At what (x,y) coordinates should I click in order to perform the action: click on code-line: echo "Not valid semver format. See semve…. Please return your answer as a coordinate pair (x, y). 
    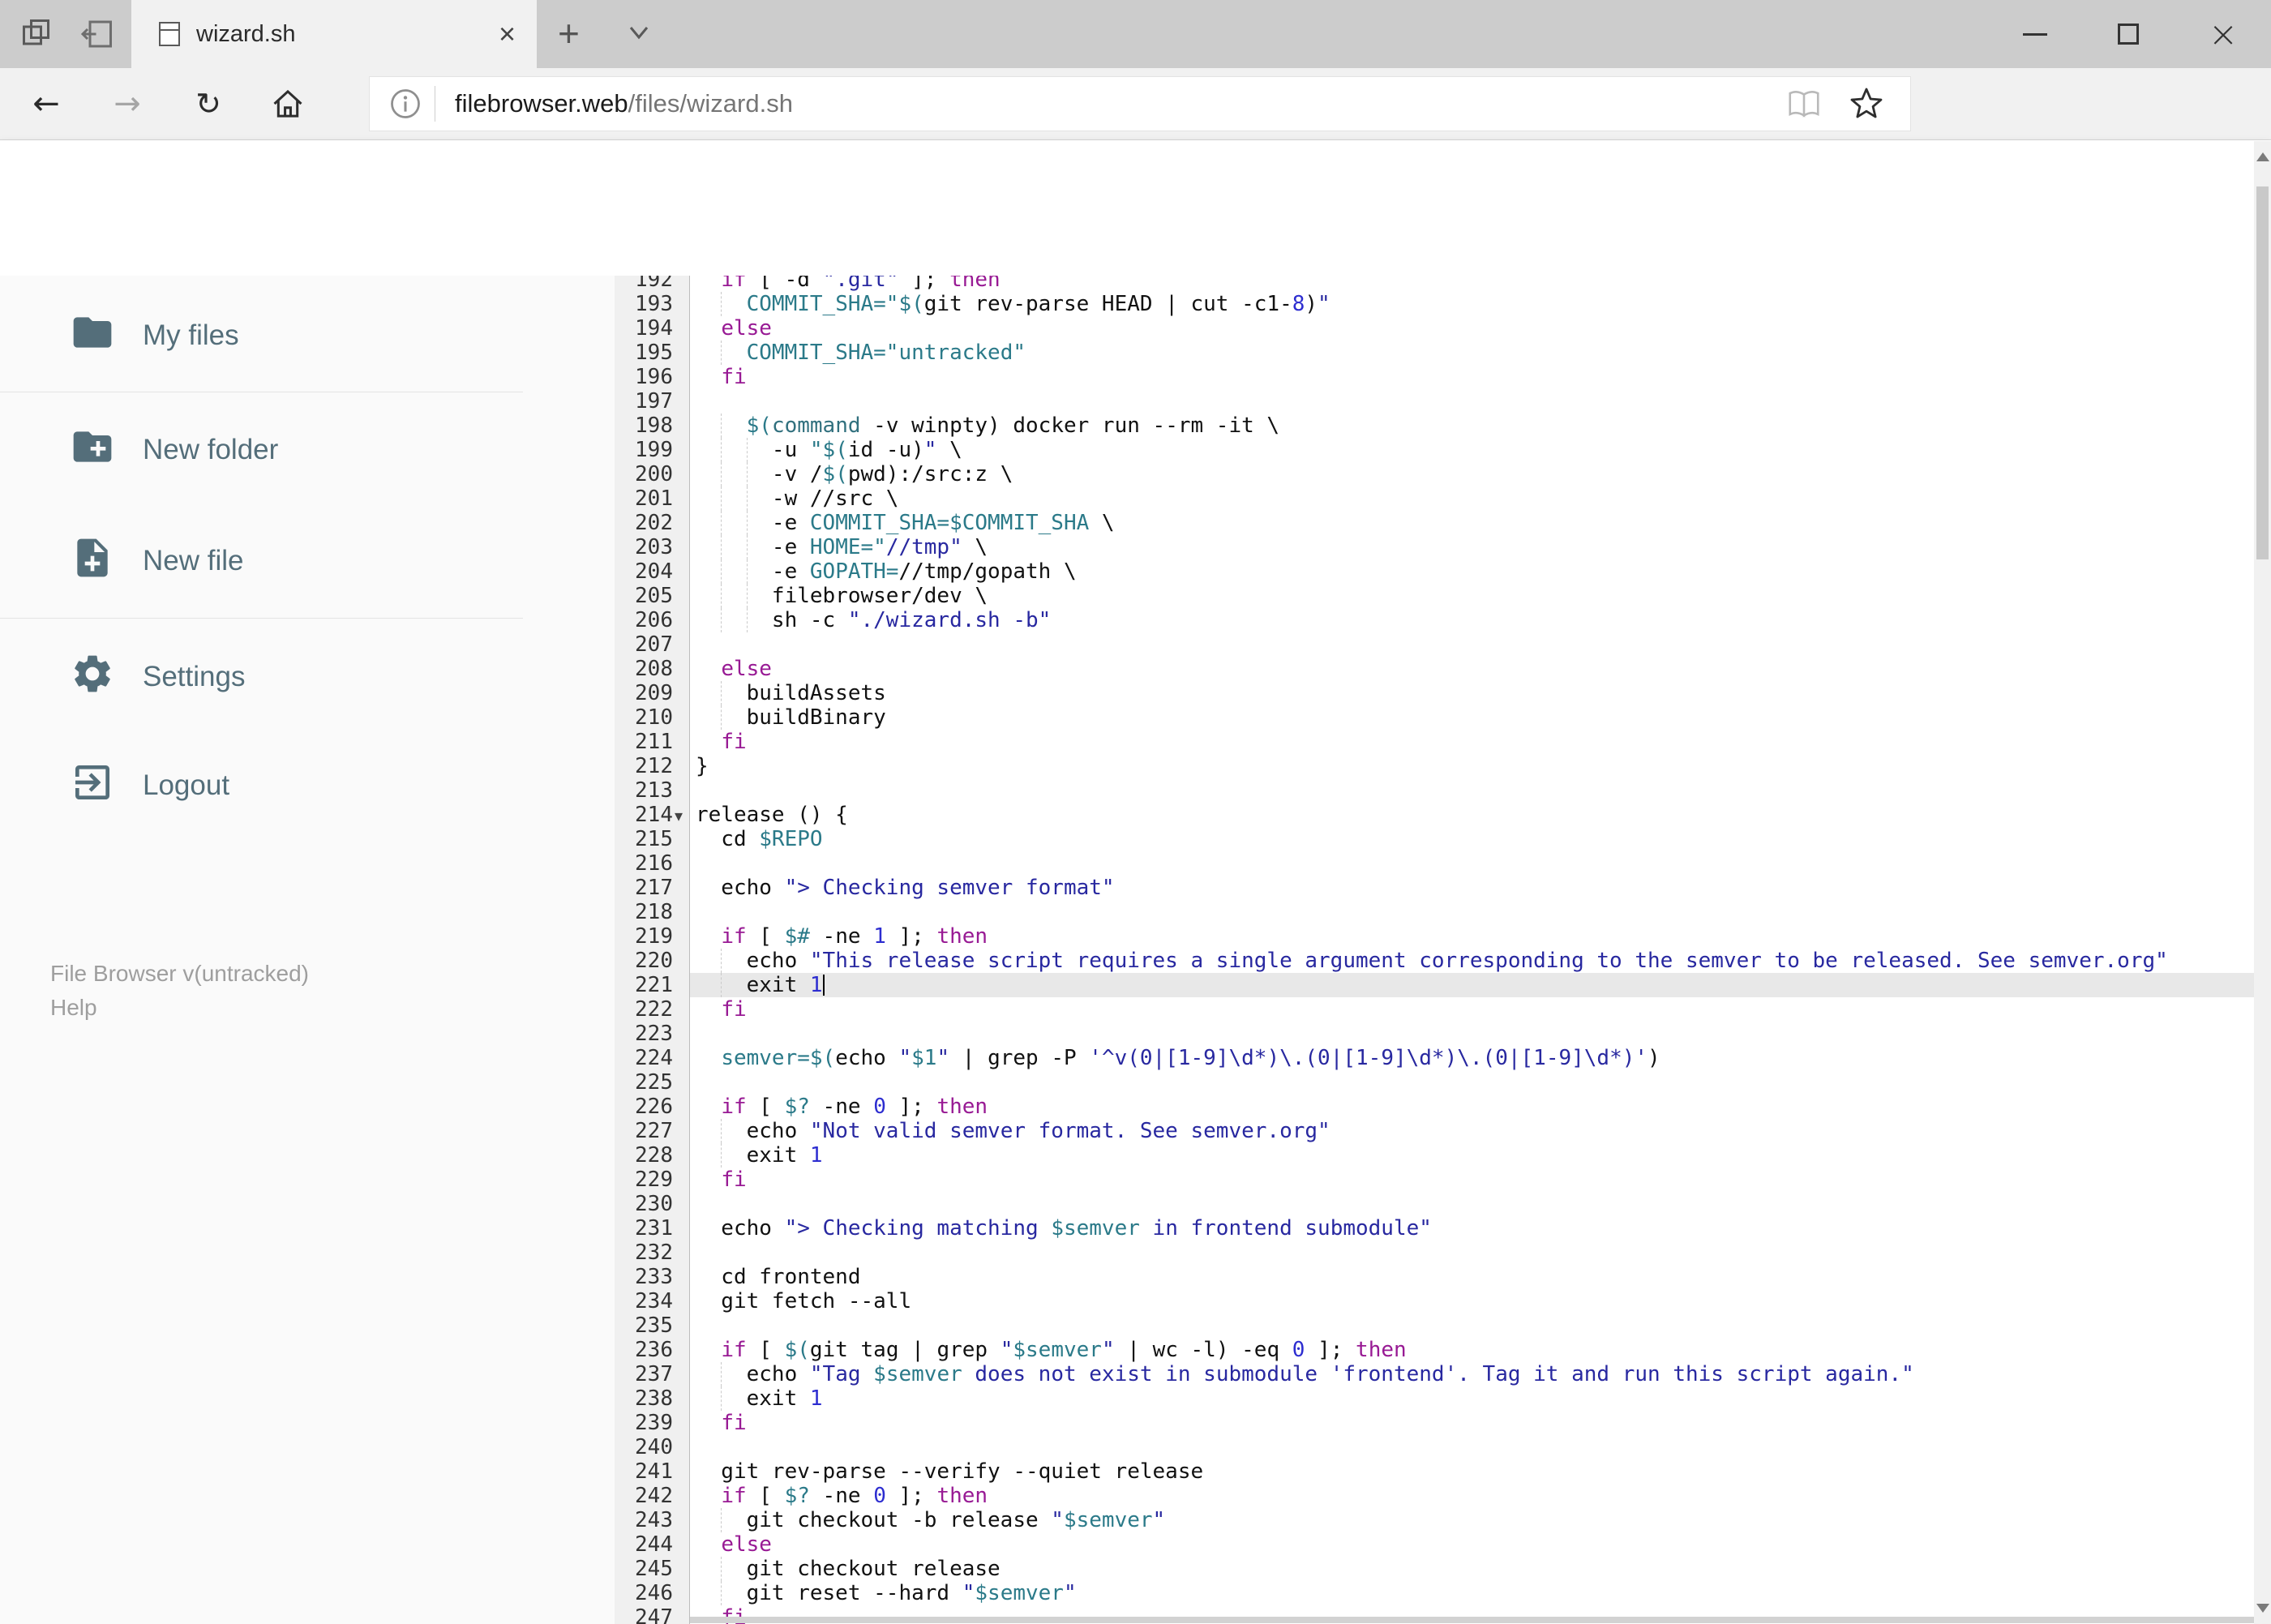
    Looking at the image, I should click on (1434, 1131).